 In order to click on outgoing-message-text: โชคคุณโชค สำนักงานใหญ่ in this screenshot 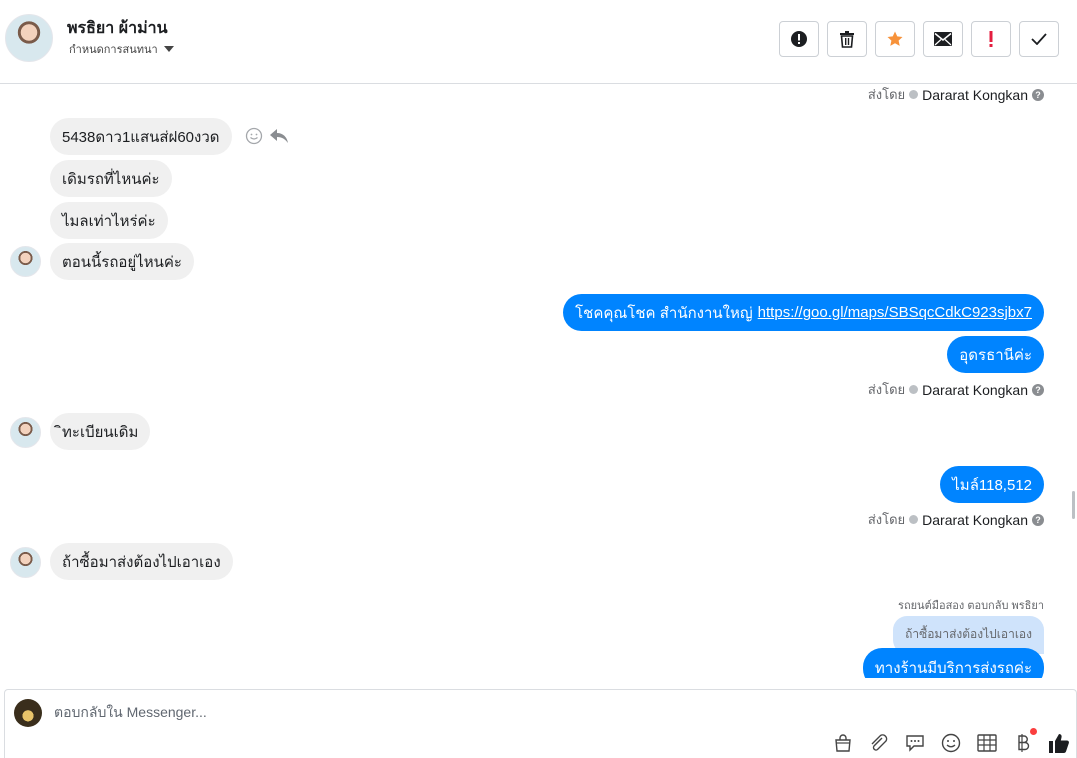, I will do `click(664, 313)`.